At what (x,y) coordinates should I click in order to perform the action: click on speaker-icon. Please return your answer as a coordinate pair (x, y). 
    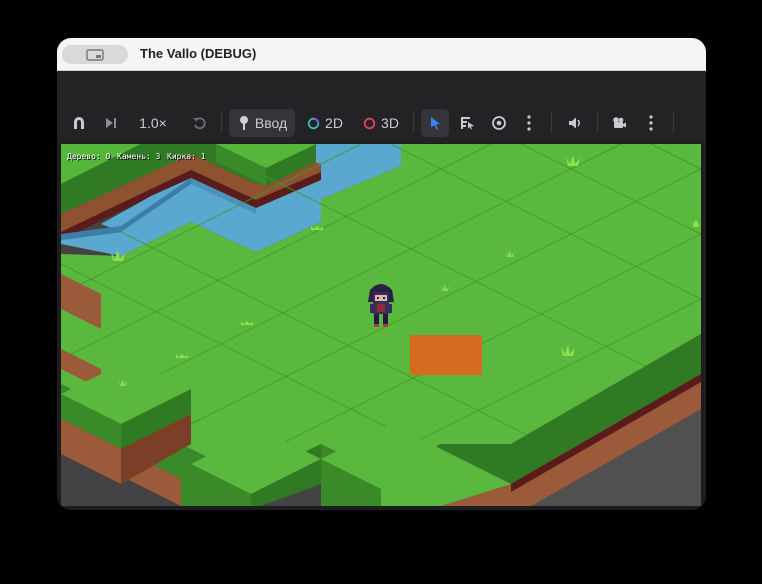
    Looking at the image, I should click on (574, 123).